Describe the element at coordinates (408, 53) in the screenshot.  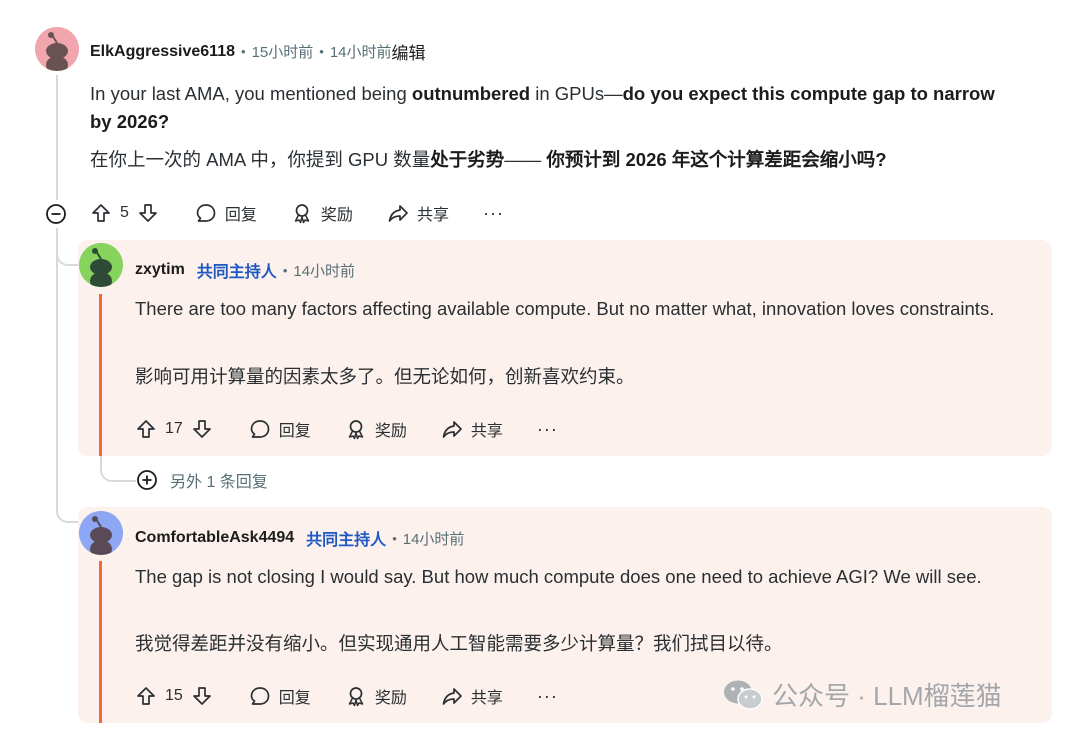
I see `edited-label: 编辑` at that location.